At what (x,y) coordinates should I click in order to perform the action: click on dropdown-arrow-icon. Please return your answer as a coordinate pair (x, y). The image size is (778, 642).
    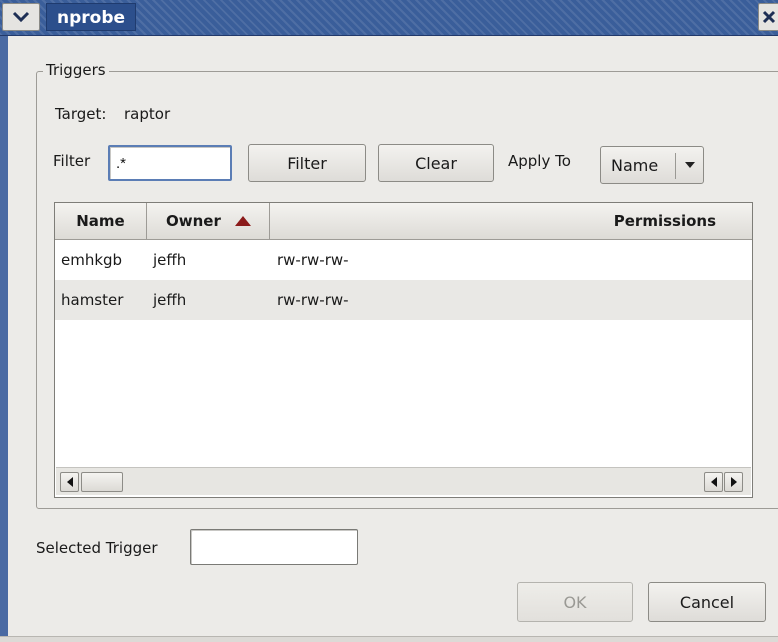
    Looking at the image, I should click on (690, 165).